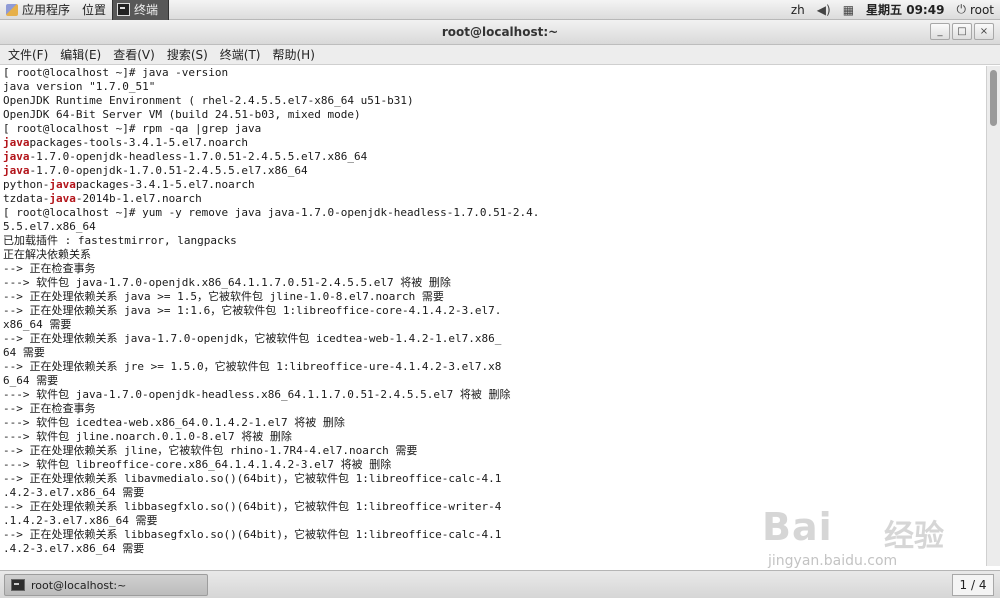  I want to click on workspace-switcher: 1 / 4, so click(973, 585).